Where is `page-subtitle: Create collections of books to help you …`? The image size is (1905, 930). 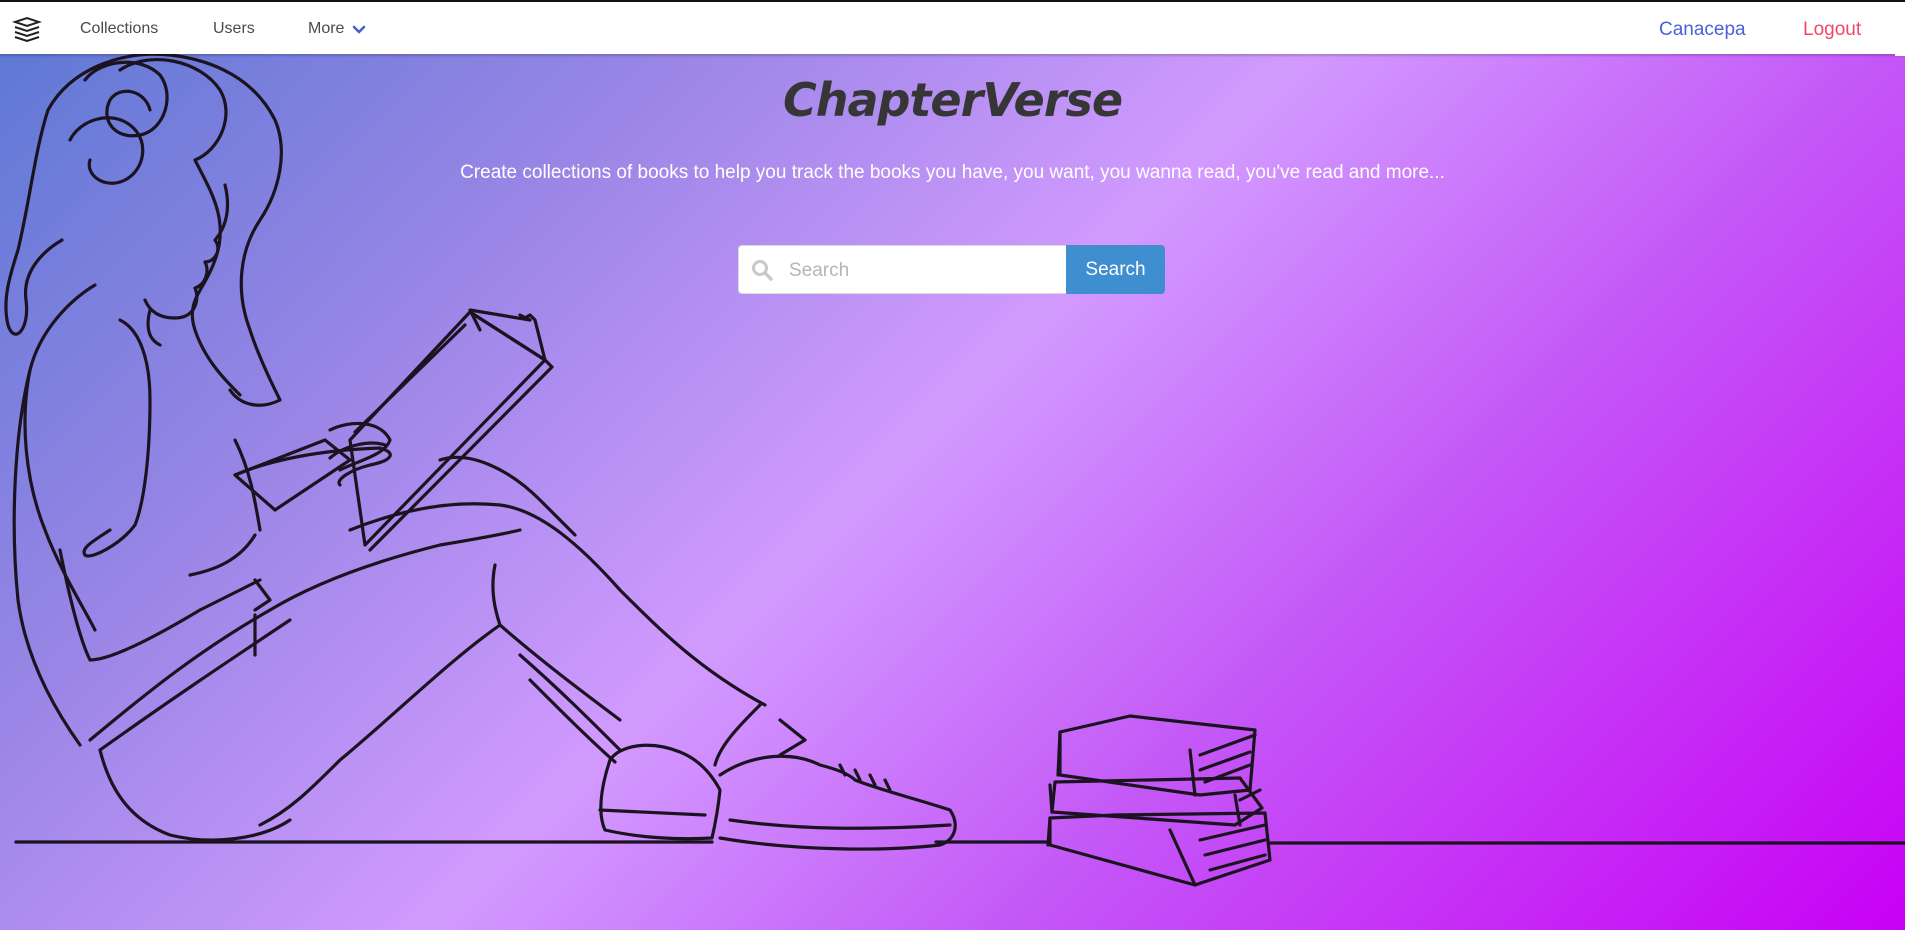
page-subtitle: Create collections of books to help you … is located at coordinates (952, 172).